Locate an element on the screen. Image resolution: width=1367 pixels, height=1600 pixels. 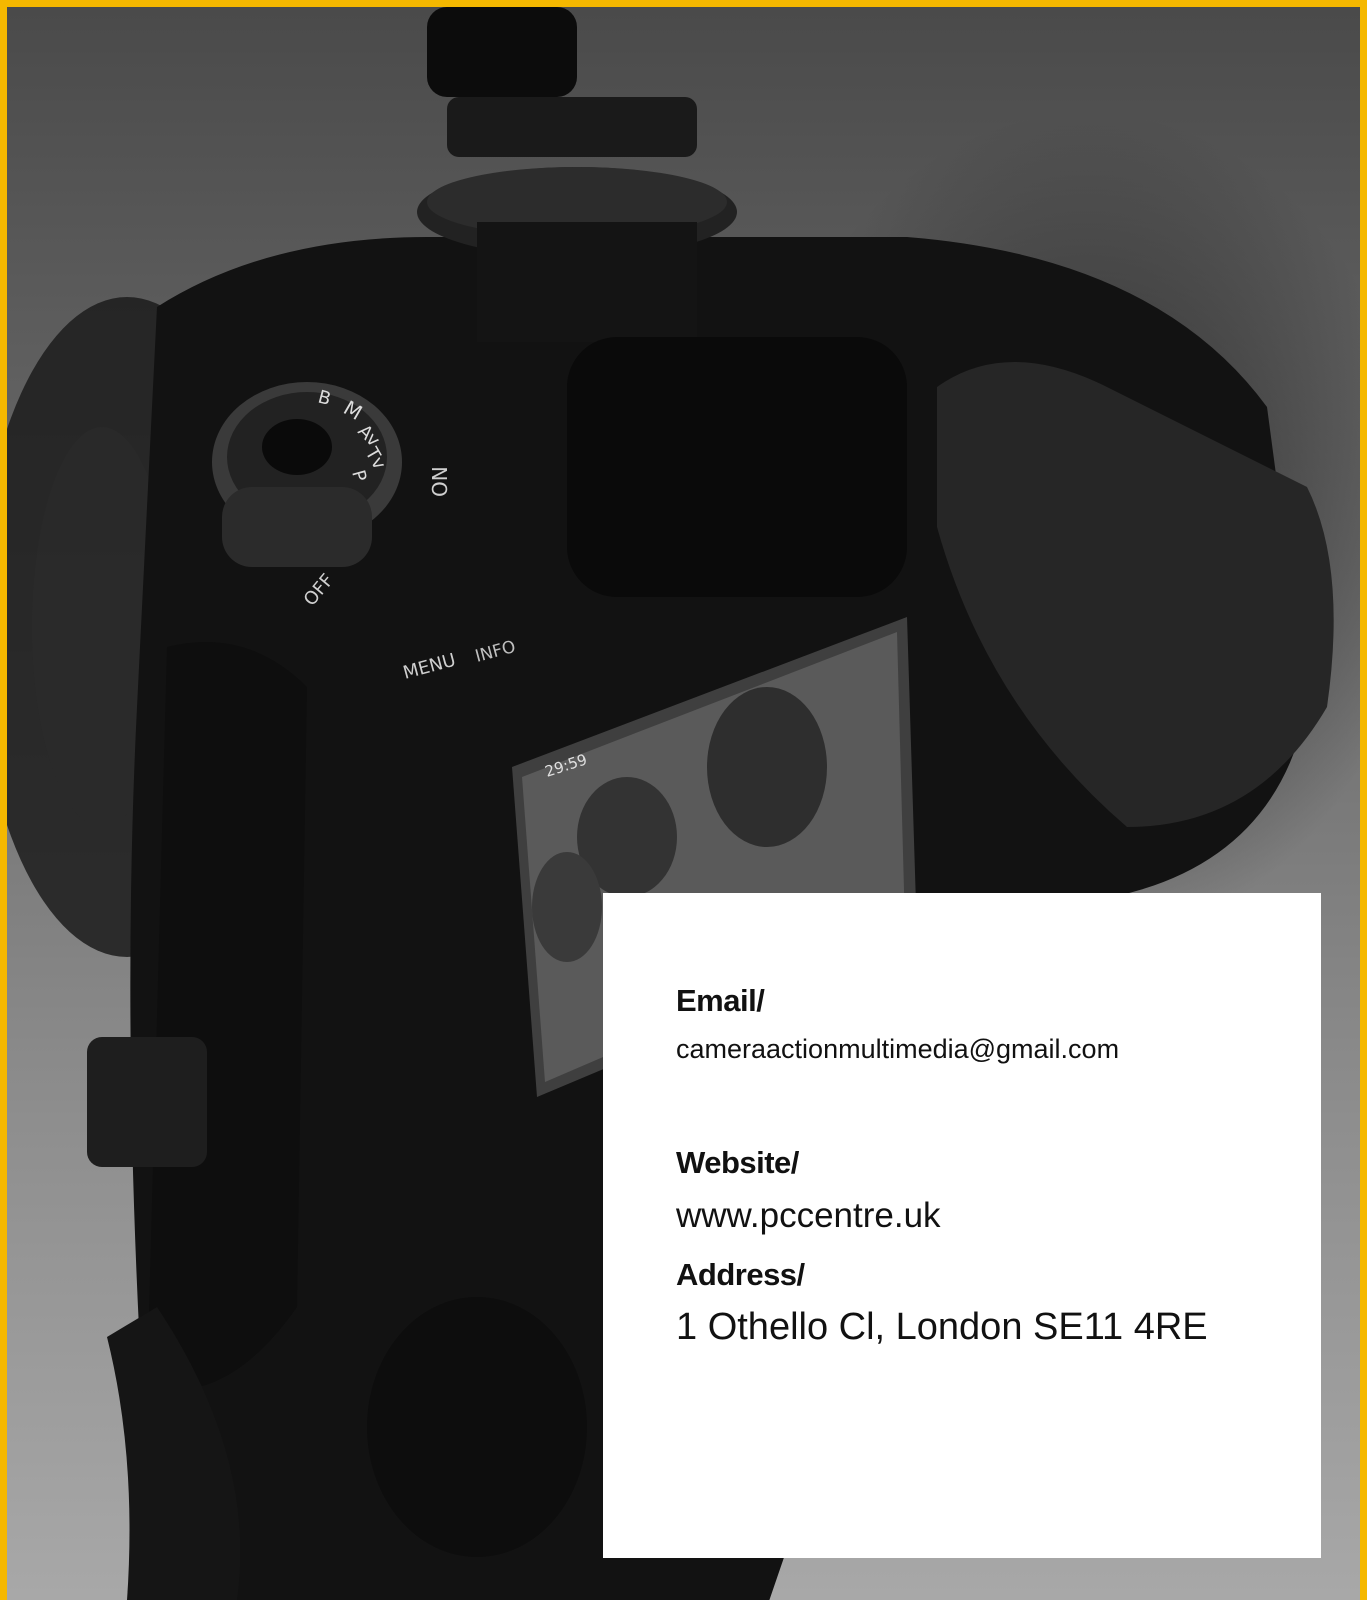
email-value: cameraactionmultimedia@gmail.com is located at coordinates (998, 1049).